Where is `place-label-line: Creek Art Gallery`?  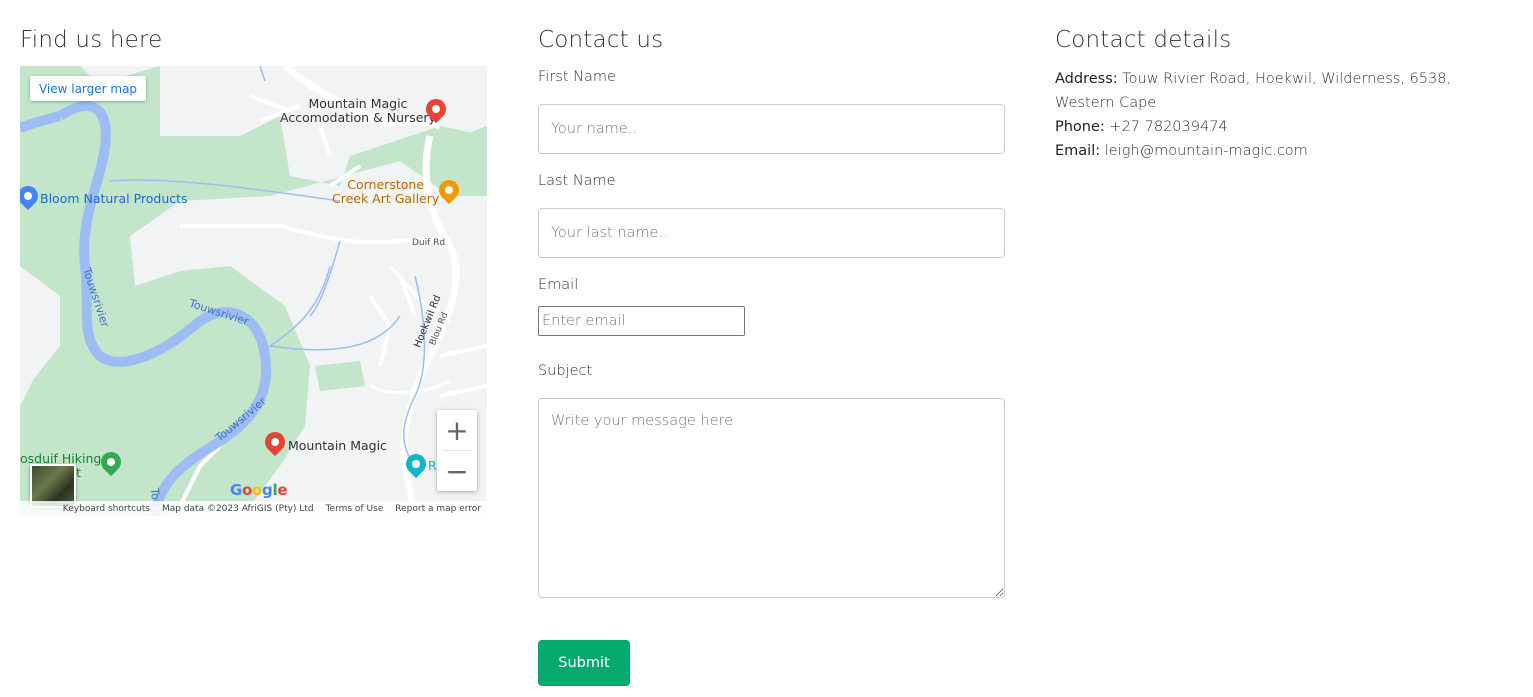 place-label-line: Creek Art Gallery is located at coordinates (386, 198).